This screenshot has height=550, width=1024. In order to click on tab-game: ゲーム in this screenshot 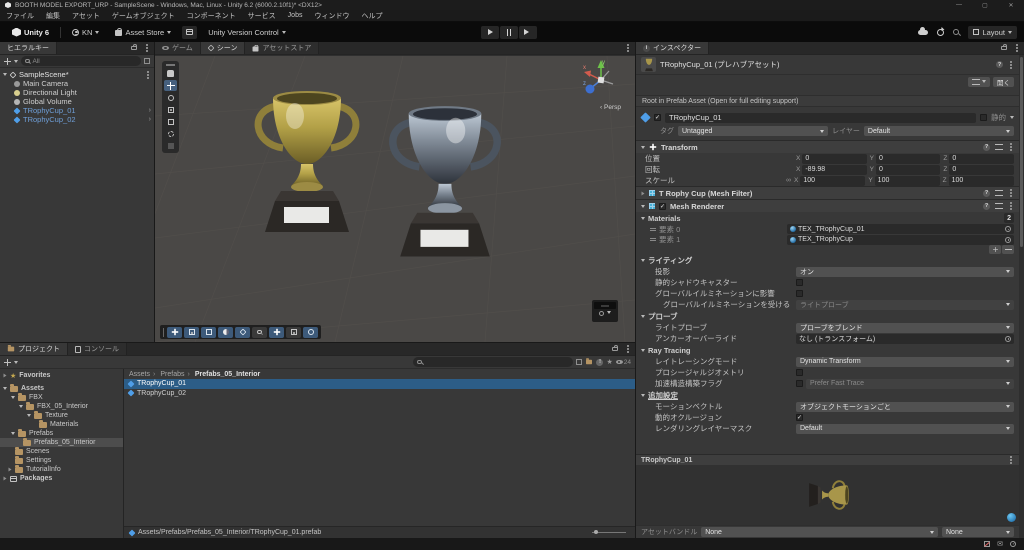, I will do `click(178, 48)`.